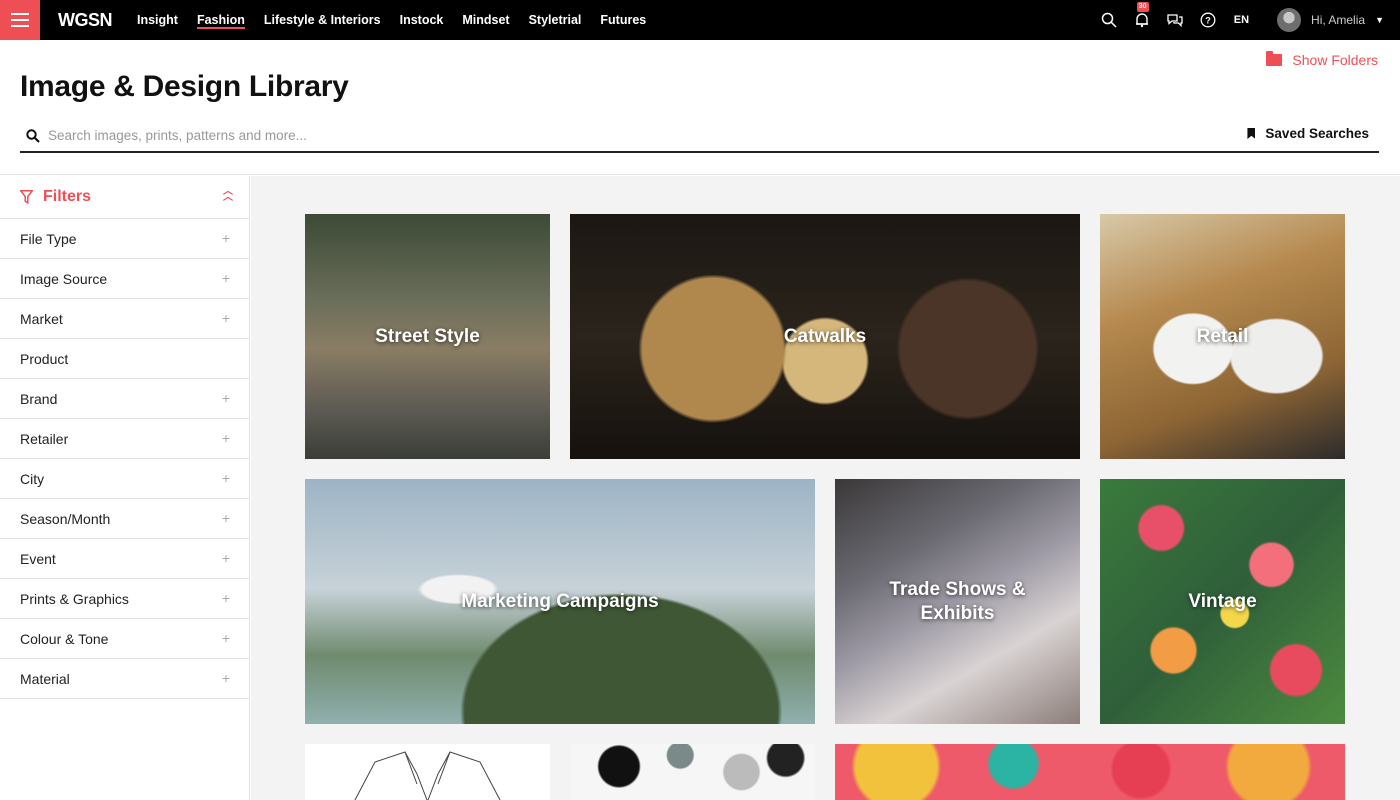  Describe the element at coordinates (1251, 133) in the screenshot. I see `bookmark-icon` at that location.